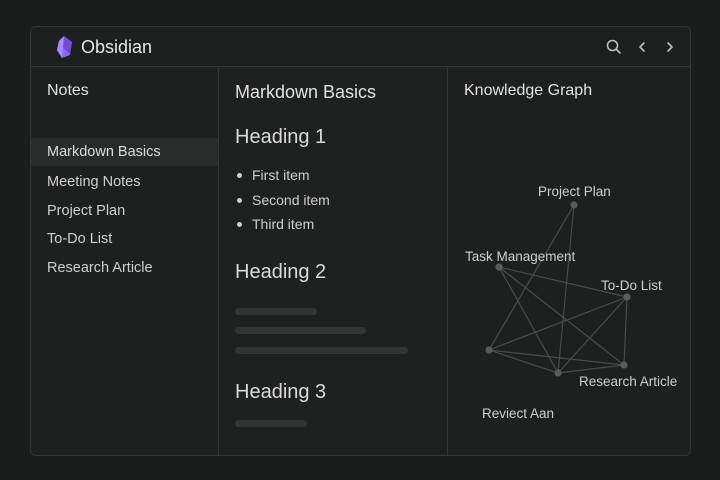 The image size is (720, 480). I want to click on chevron-left-icon, so click(642, 47).